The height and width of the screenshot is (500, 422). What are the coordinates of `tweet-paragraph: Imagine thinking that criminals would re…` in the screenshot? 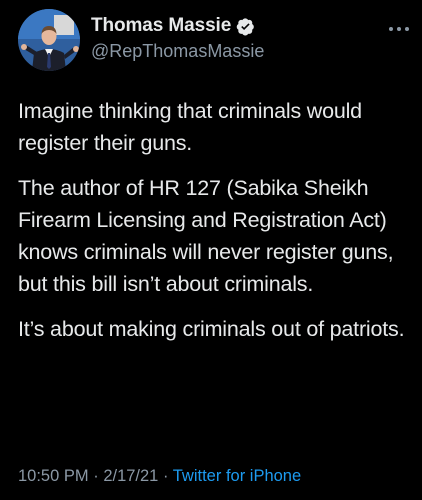 It's located at (190, 127).